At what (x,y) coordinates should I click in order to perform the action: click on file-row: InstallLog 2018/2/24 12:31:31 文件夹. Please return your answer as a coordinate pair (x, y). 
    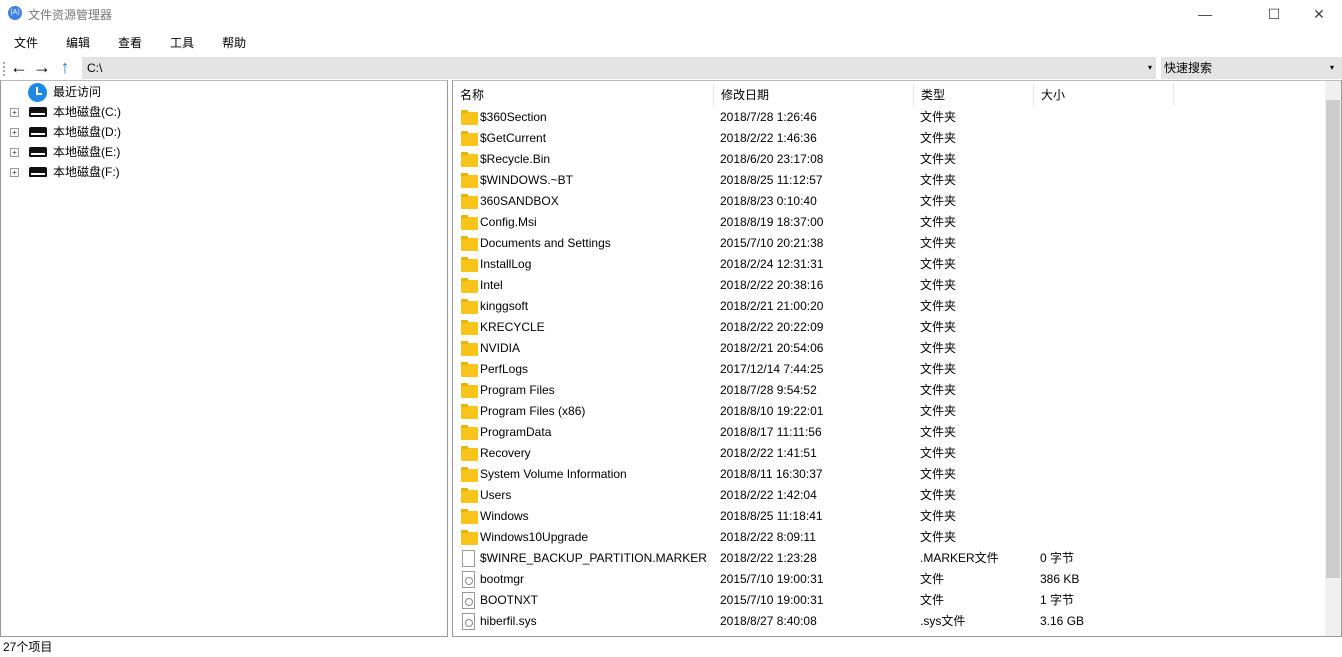
    Looking at the image, I should click on (889, 264).